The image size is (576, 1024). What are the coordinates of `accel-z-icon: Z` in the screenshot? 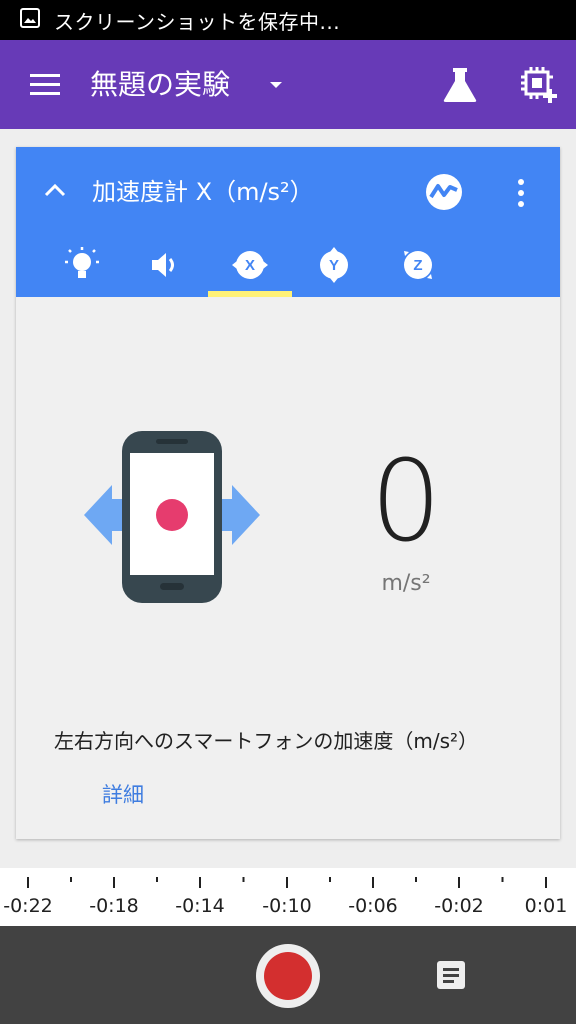 It's located at (418, 266).